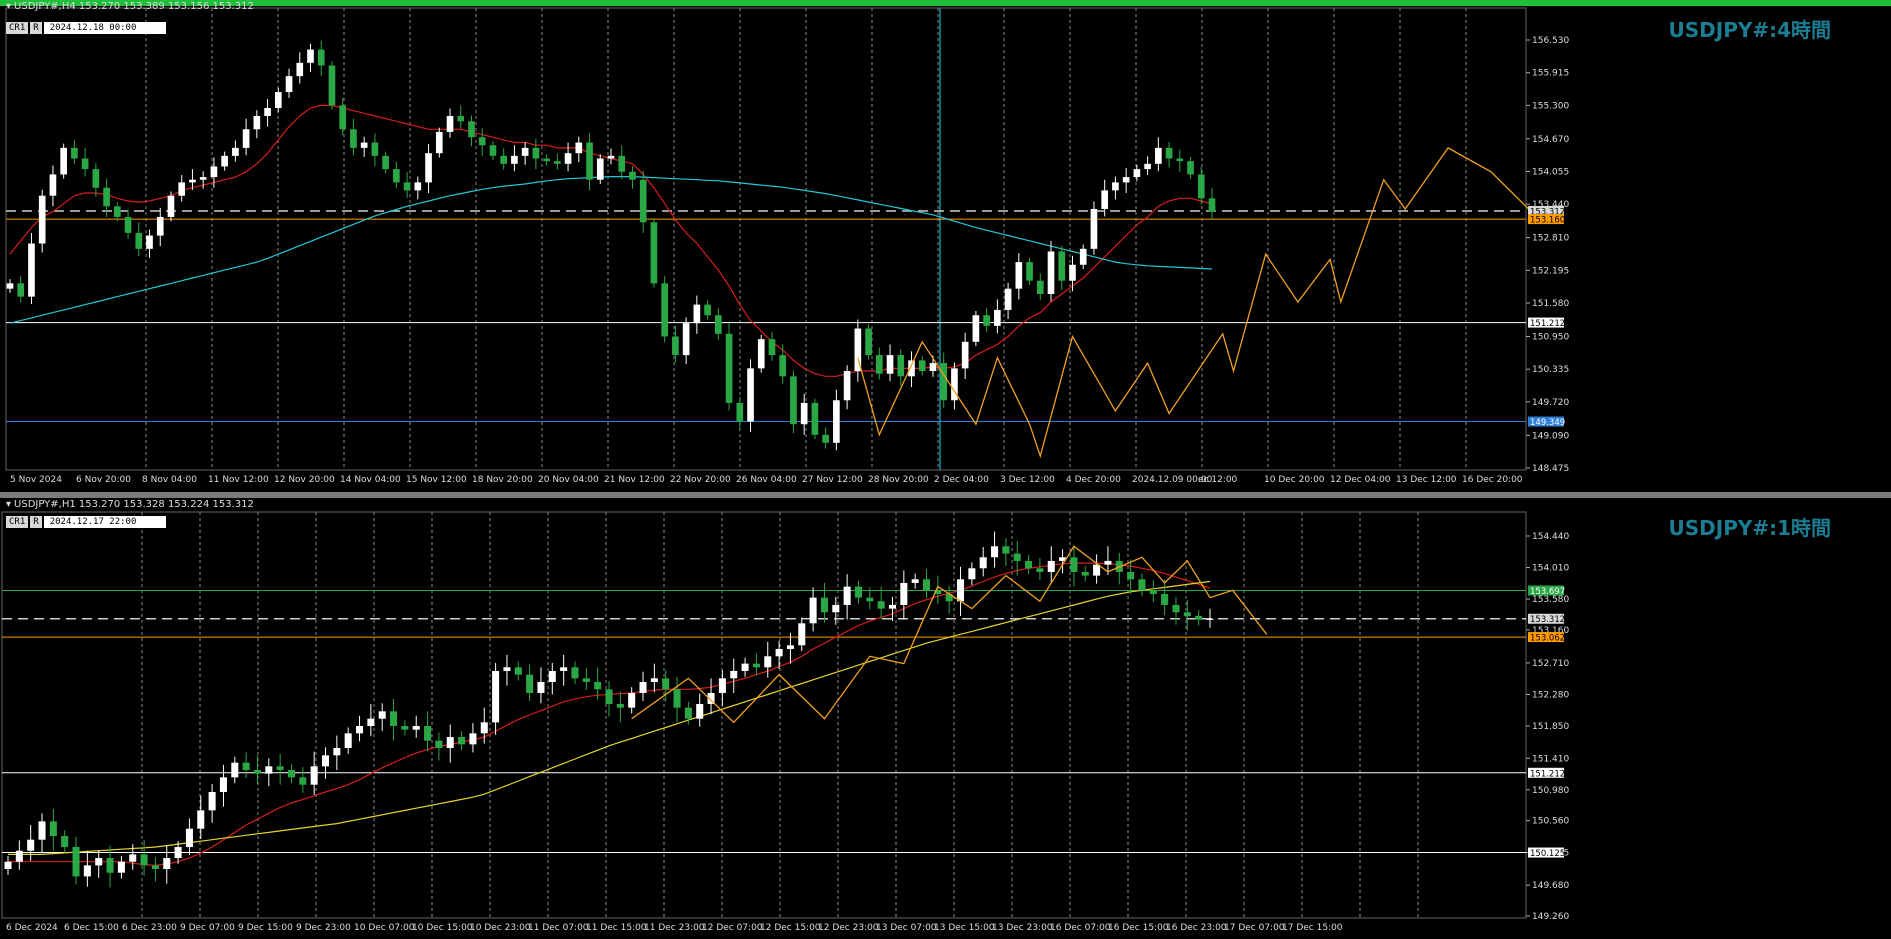 The width and height of the screenshot is (1891, 939). What do you see at coordinates (906, 928) in the screenshot?
I see `x-tick-label: 13 Dec 07:00` at bounding box center [906, 928].